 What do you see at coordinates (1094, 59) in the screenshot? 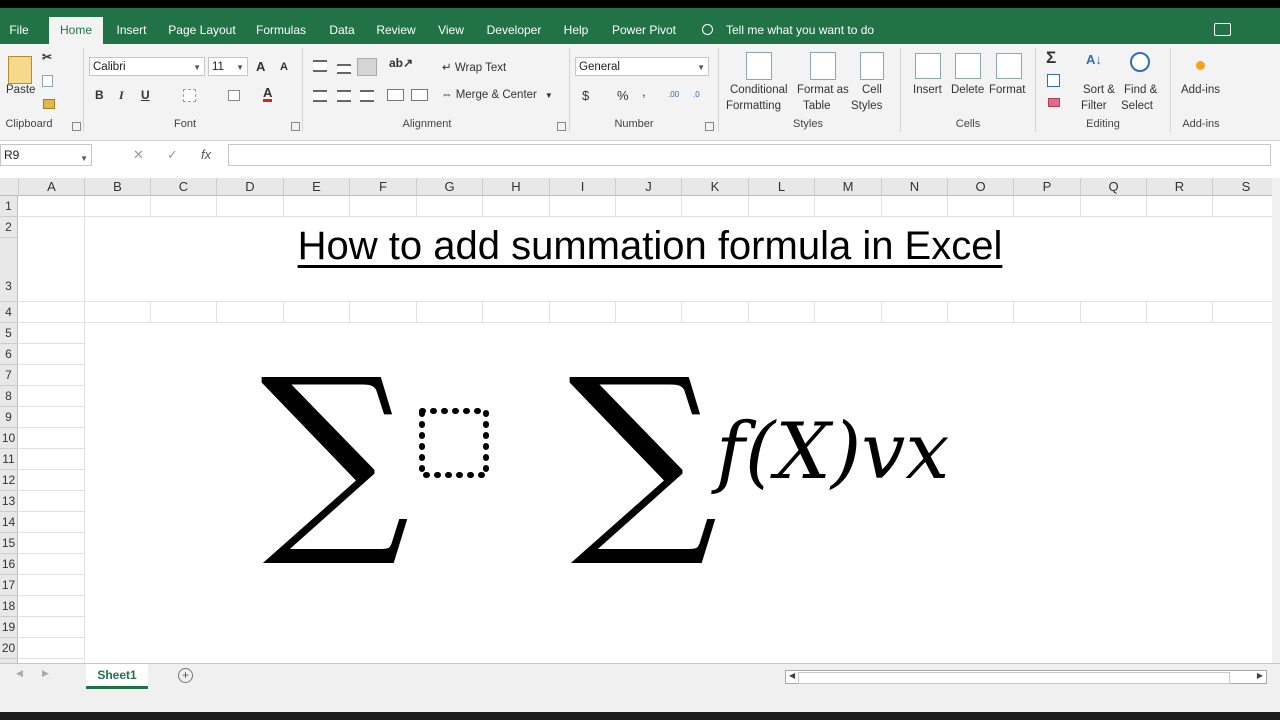
I see `sort-filter-icon: A↓` at bounding box center [1094, 59].